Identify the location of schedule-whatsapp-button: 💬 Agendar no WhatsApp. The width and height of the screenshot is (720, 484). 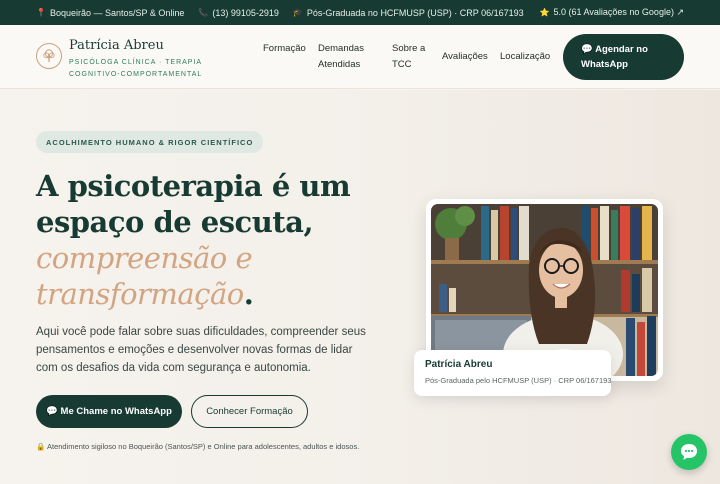
(623, 57).